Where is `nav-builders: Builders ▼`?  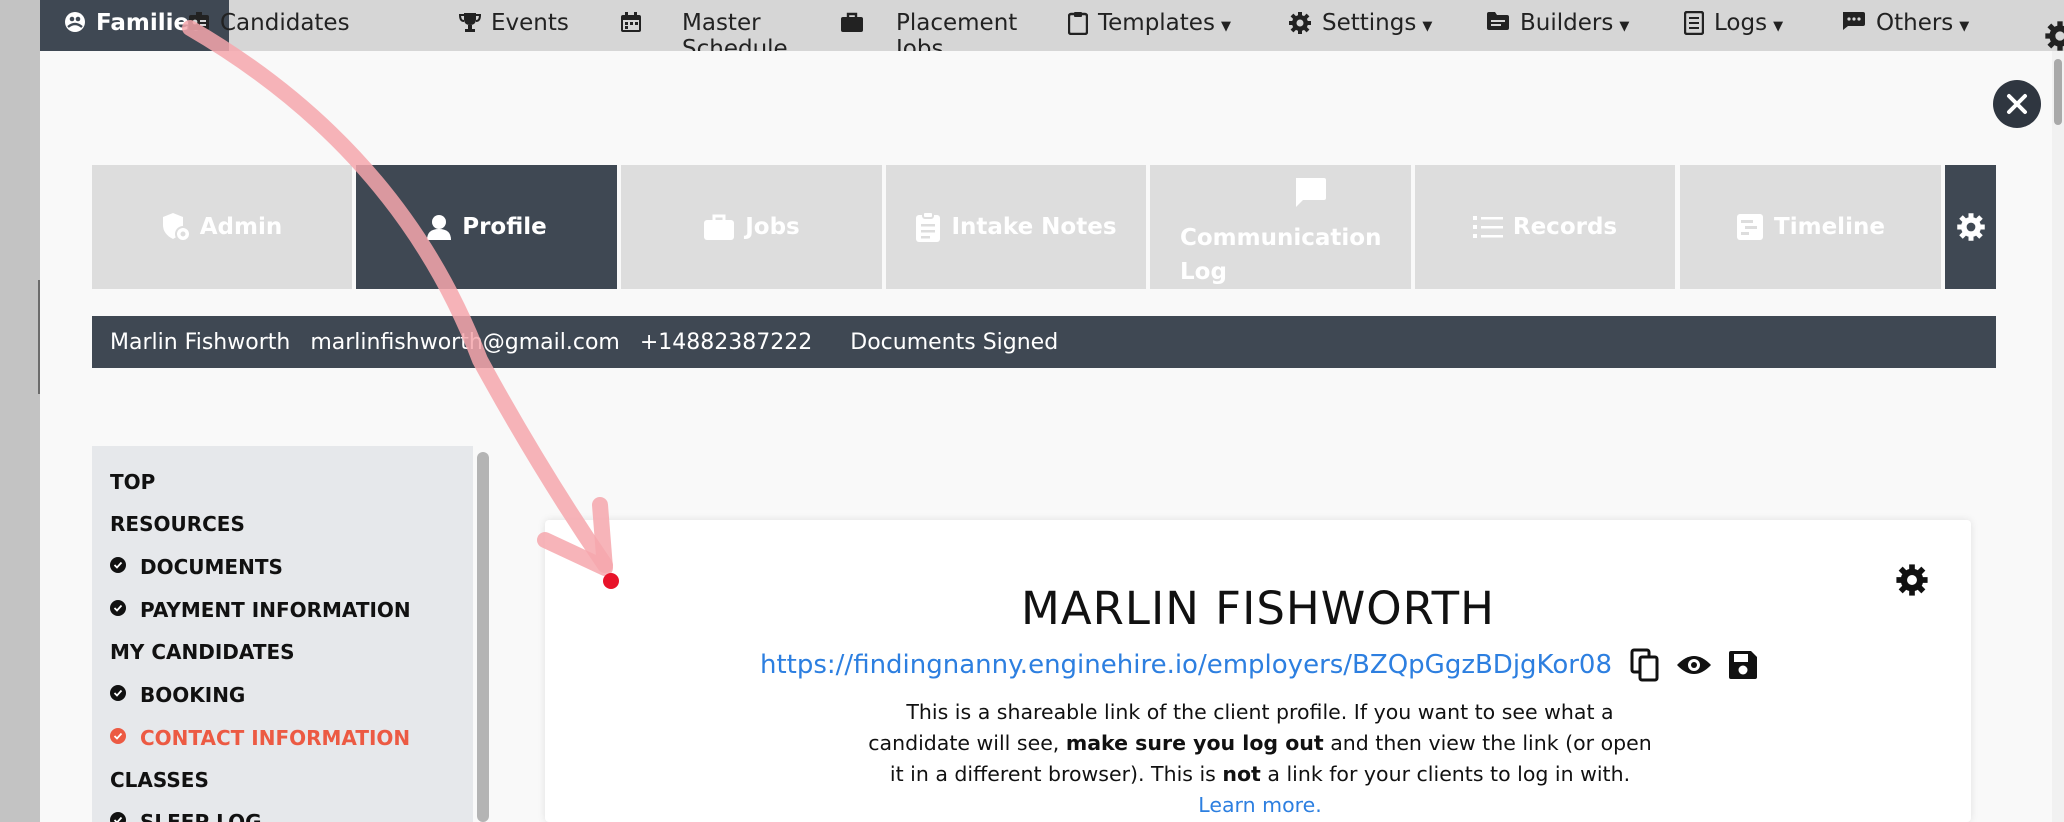
nav-builders: Builders ▼ is located at coordinates (1557, 25).